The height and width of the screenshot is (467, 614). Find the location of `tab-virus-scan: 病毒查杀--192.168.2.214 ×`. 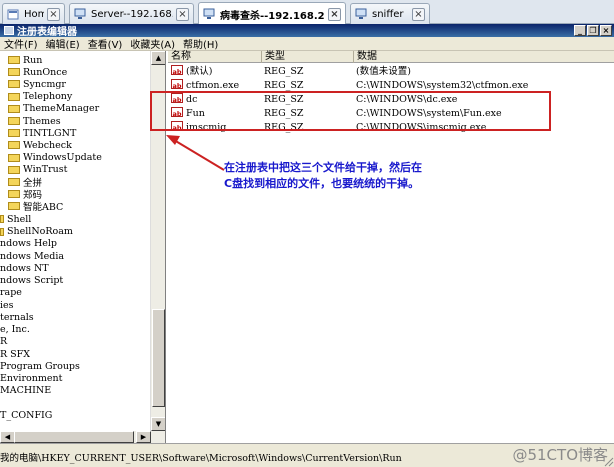

tab-virus-scan: 病毒查杀--192.168.2.214 × is located at coordinates (272, 13).